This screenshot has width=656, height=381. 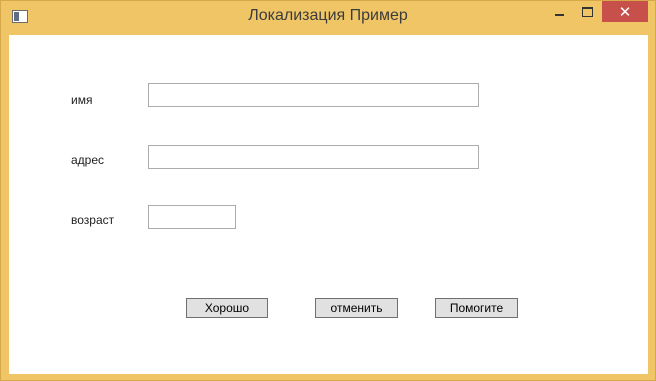 I want to click on close-button: ✕, so click(x=625, y=11).